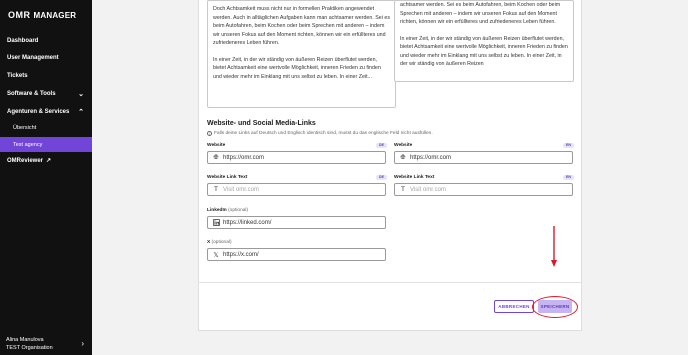 The height and width of the screenshot is (355, 688). I want to click on website-label-en: Website, so click(403, 145).